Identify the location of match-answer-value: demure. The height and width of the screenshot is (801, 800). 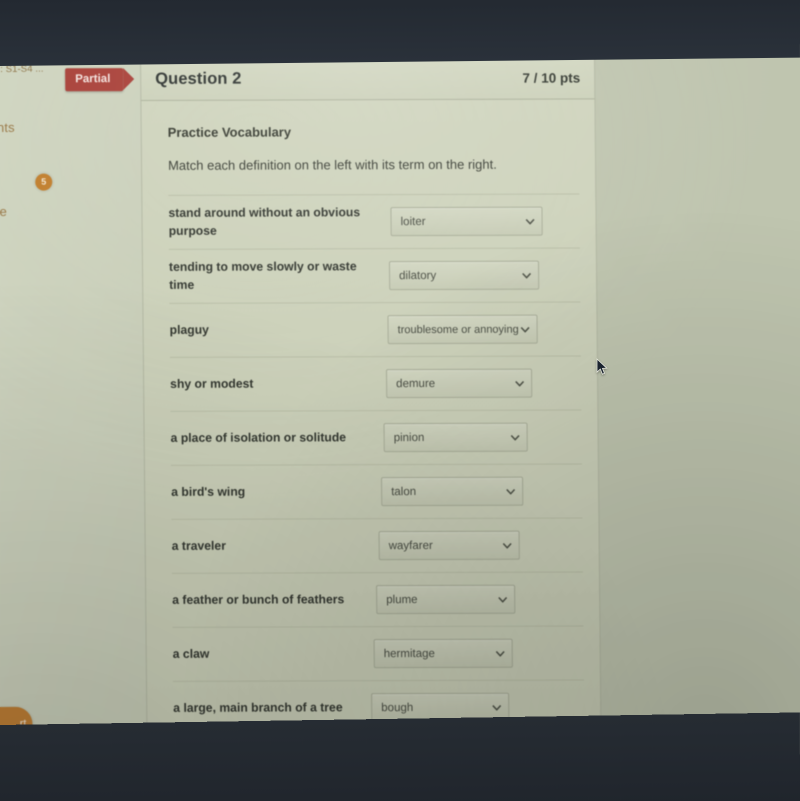
(416, 383).